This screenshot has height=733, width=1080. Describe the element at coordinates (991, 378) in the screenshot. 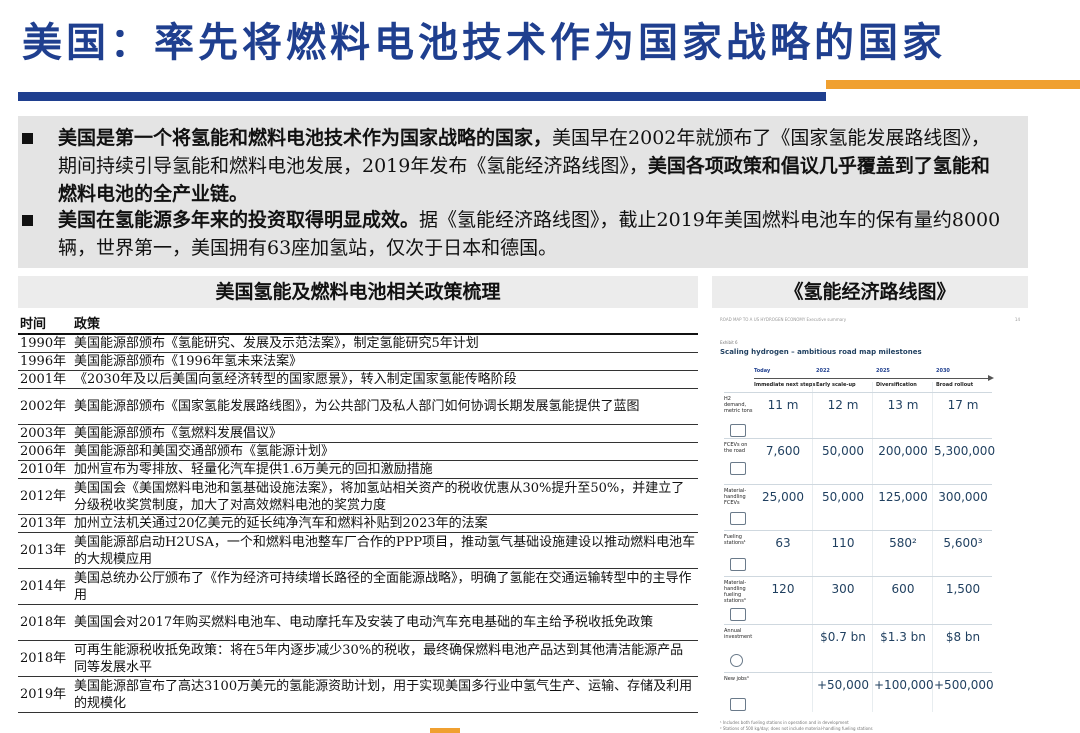

I see `timeline-arrow-head-icon` at that location.